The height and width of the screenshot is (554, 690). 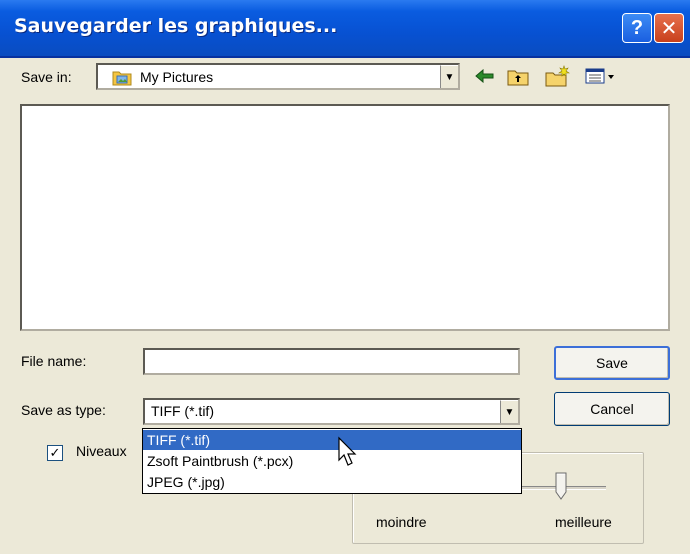 What do you see at coordinates (347, 451) in the screenshot?
I see `mouse-cursor-icon` at bounding box center [347, 451].